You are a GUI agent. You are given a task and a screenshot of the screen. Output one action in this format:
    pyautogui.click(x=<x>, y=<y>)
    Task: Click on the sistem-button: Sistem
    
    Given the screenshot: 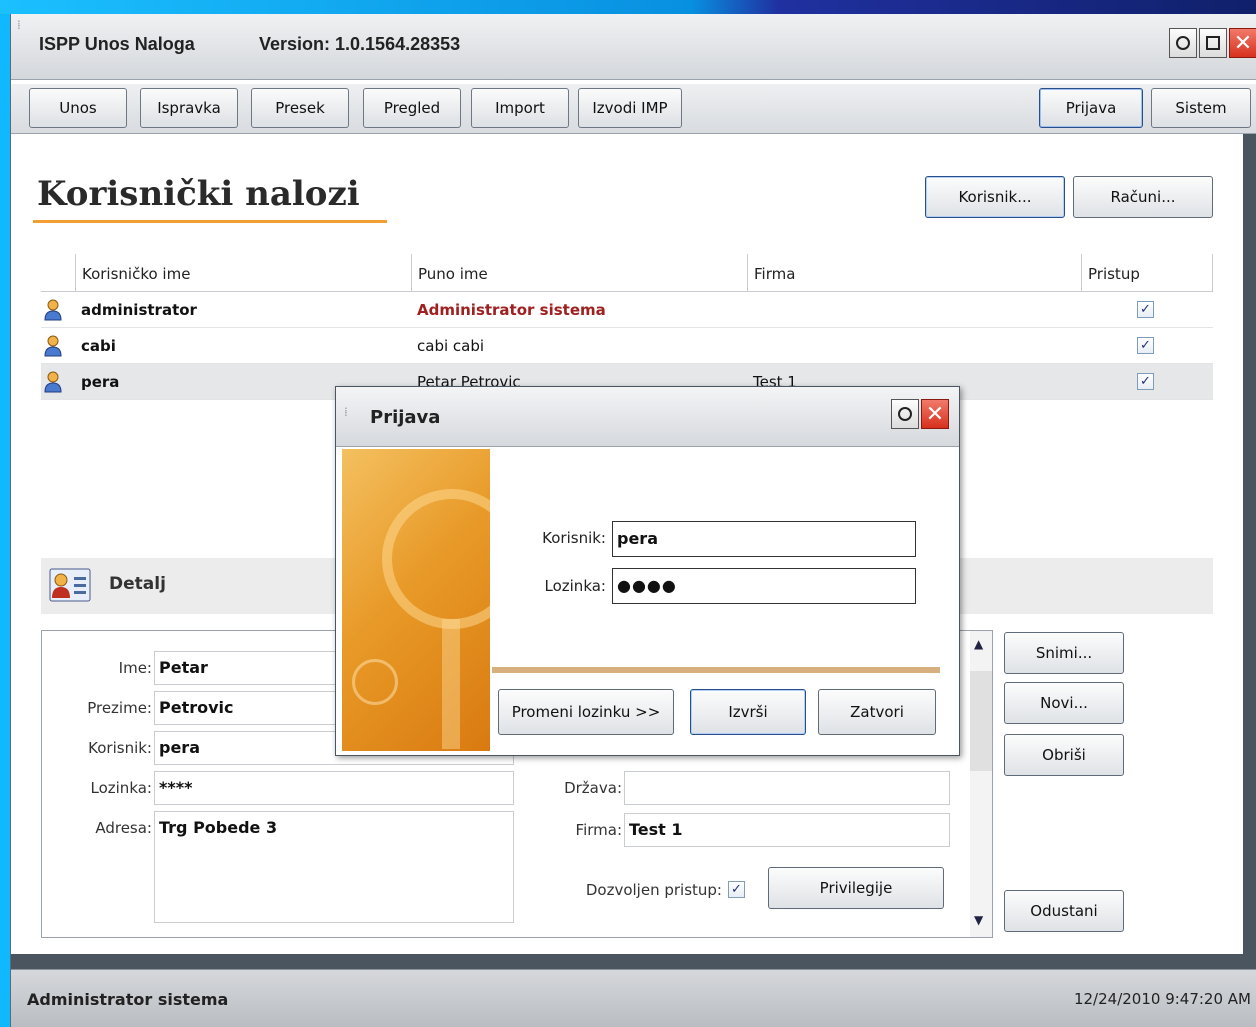 What is the action you would take?
    pyautogui.click(x=1201, y=108)
    